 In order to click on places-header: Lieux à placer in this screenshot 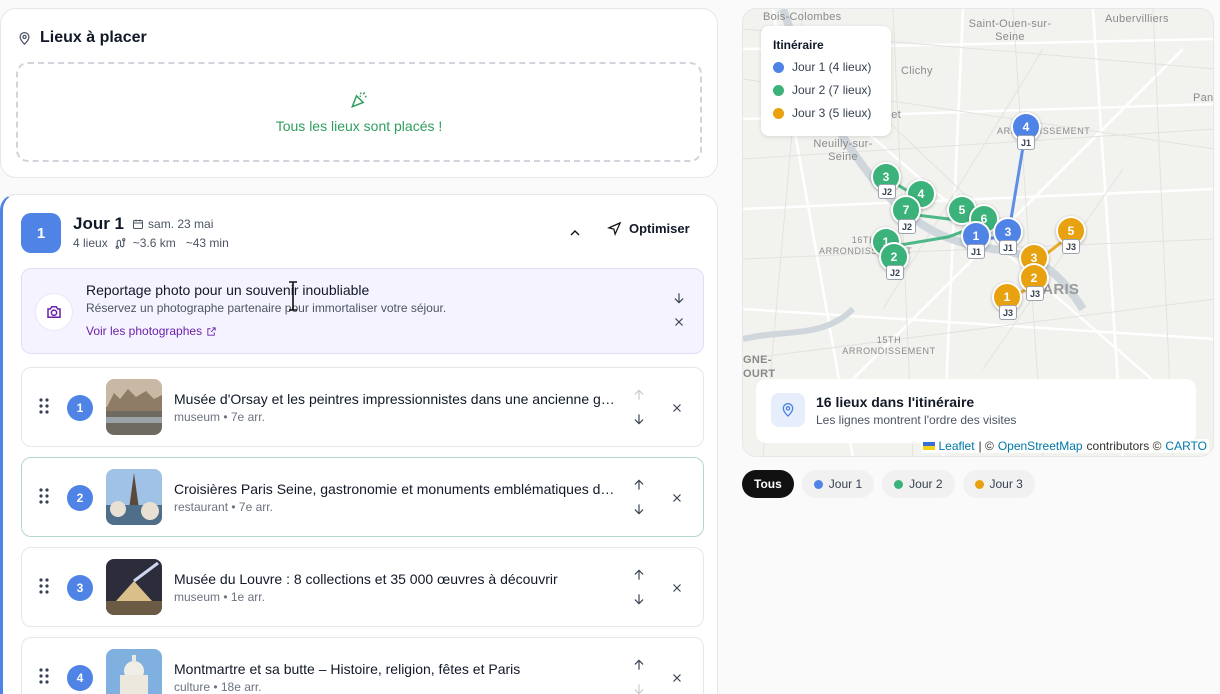, I will do `click(82, 38)`.